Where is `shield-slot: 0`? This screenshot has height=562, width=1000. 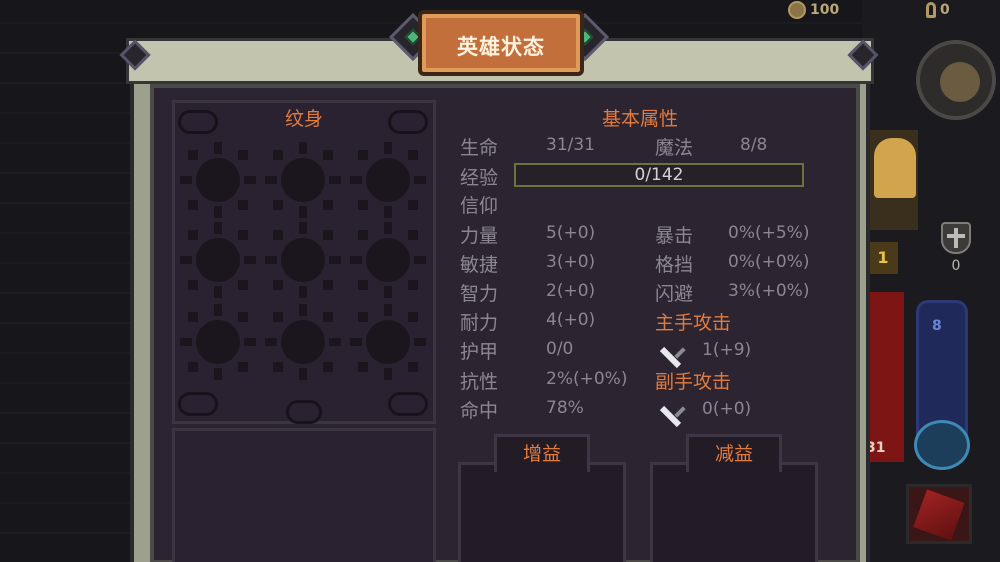
shield-slot: 0 is located at coordinates (956, 254).